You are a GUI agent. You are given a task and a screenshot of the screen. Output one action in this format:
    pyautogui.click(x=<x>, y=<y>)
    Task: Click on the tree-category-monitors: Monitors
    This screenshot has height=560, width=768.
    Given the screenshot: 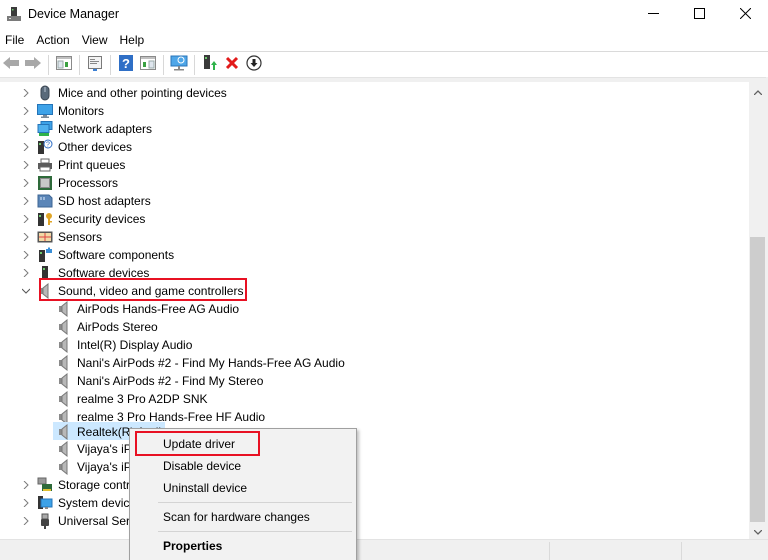 What is the action you would take?
    pyautogui.click(x=374, y=111)
    